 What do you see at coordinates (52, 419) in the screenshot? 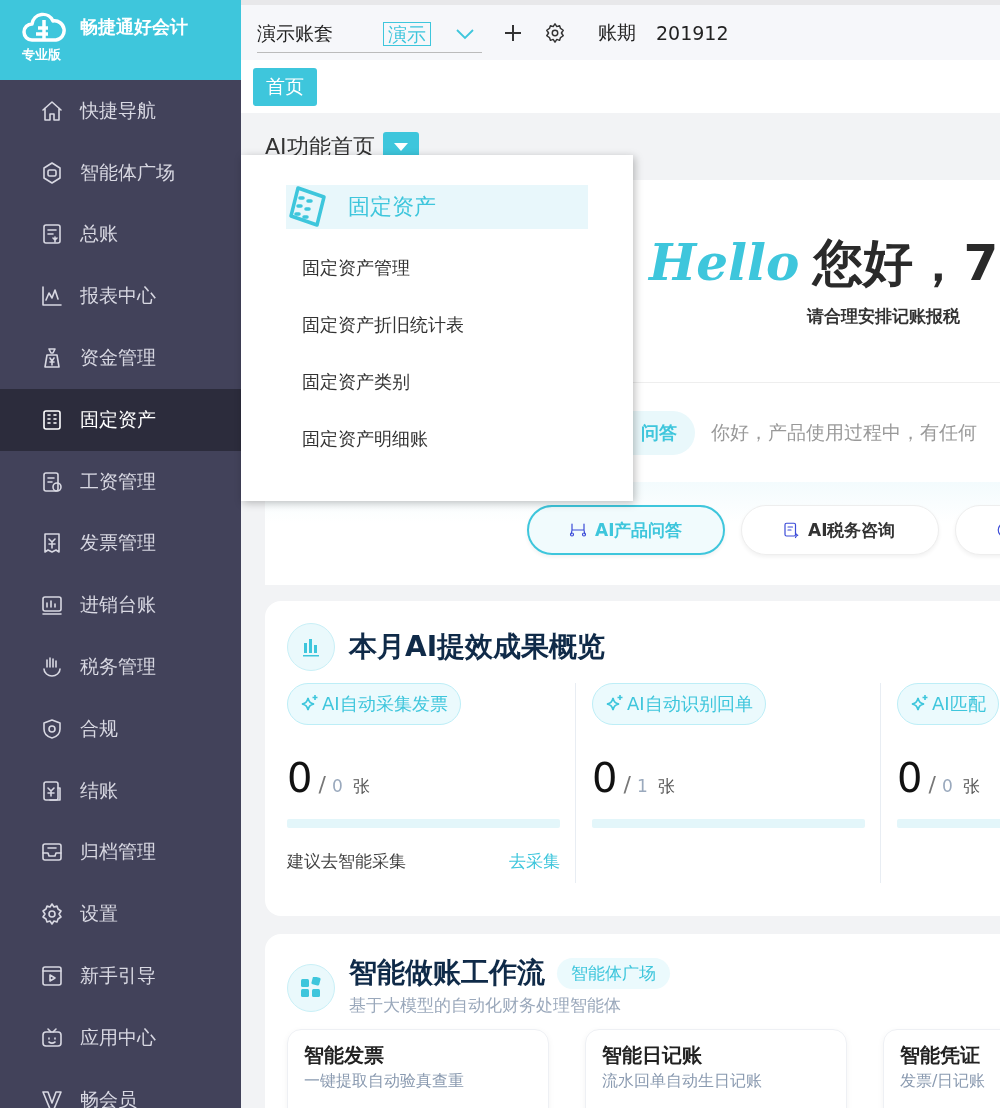
I see `building-icon` at bounding box center [52, 419].